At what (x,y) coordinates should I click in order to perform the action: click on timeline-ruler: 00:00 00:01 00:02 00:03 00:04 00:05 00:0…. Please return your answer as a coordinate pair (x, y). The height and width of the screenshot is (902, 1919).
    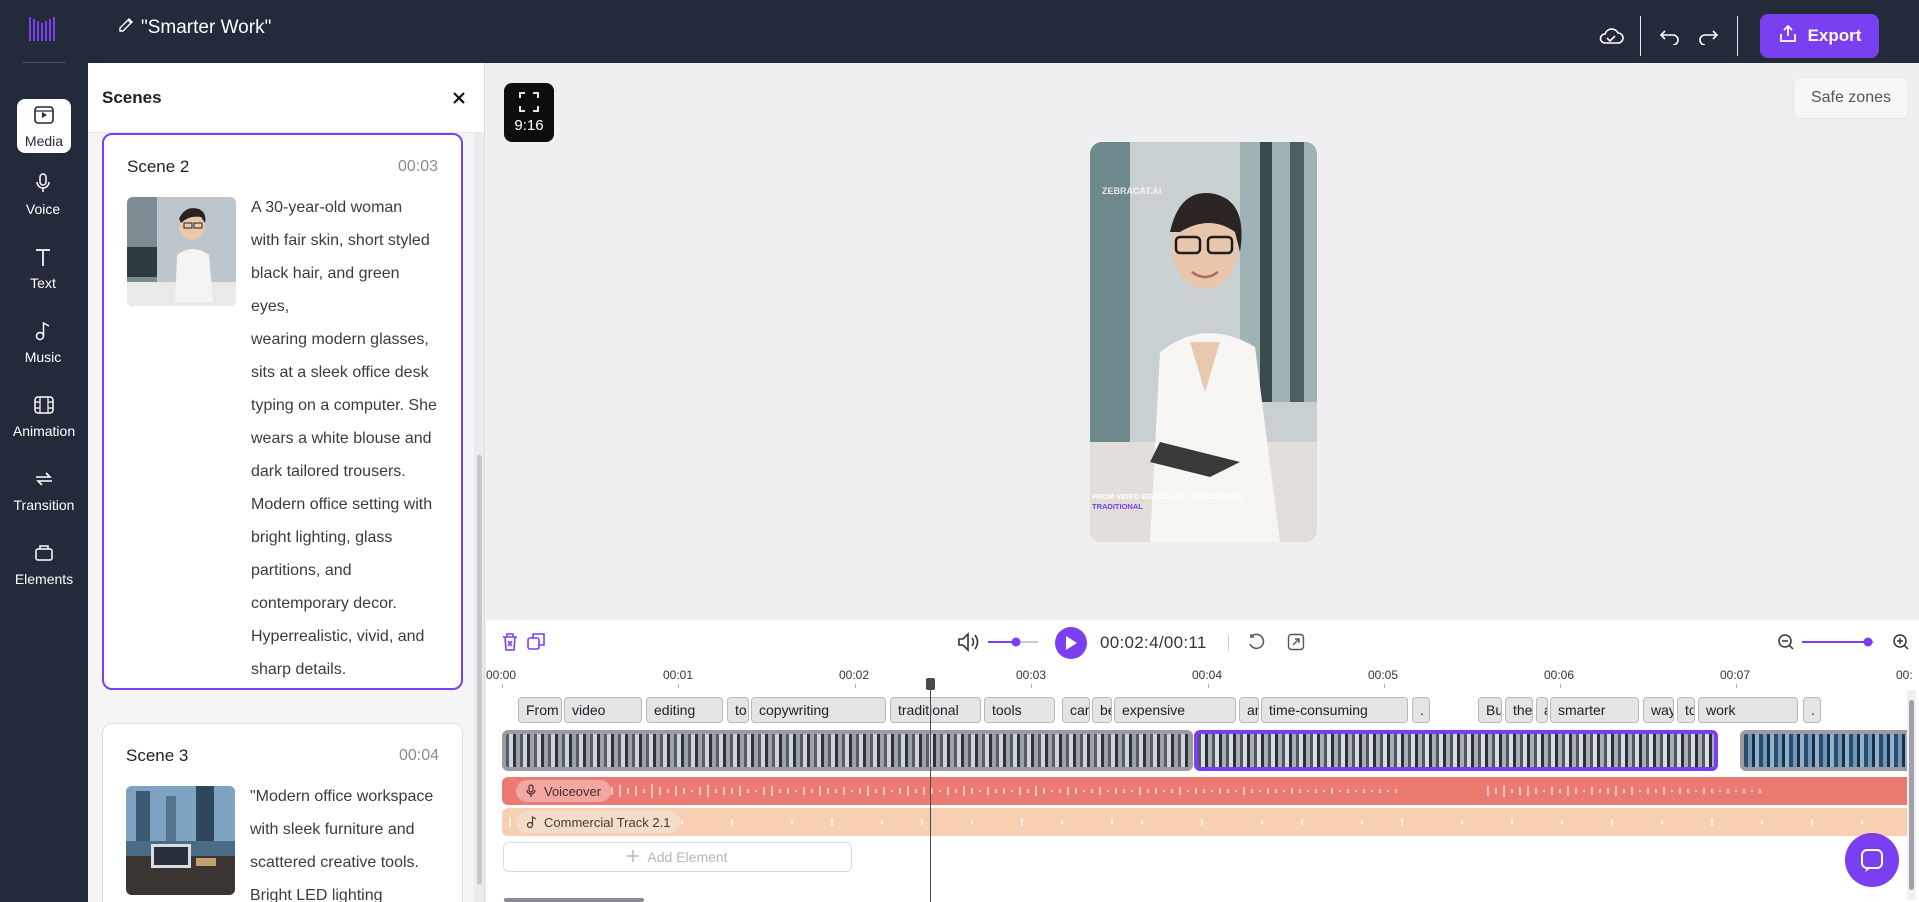
    Looking at the image, I should click on (1202, 676).